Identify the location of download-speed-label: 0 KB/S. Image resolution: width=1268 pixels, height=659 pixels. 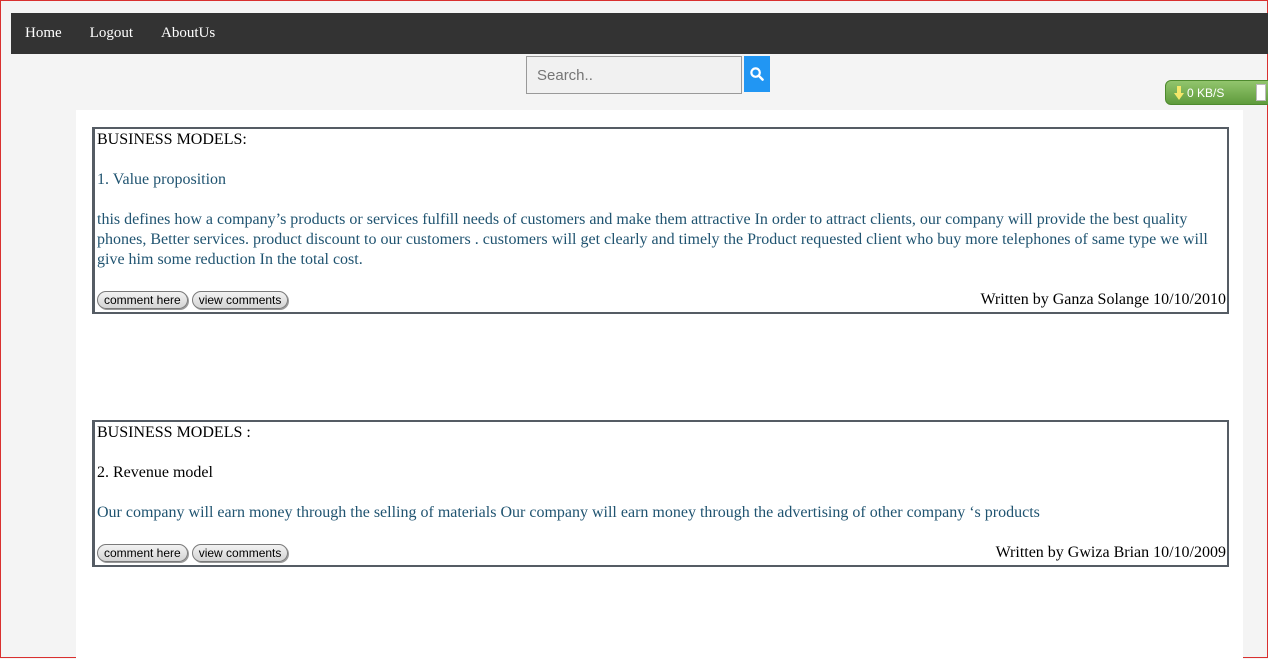
(1206, 92).